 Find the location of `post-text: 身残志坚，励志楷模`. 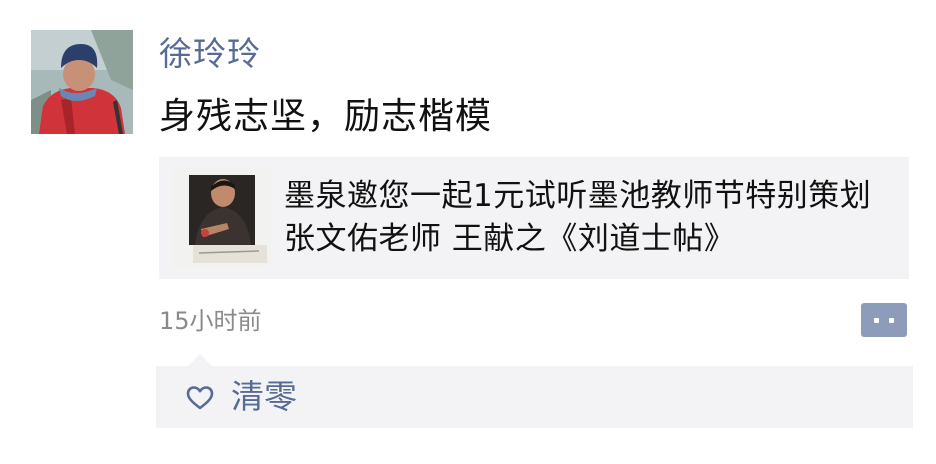

post-text: 身残志坚，励志楷模 is located at coordinates (326, 116).